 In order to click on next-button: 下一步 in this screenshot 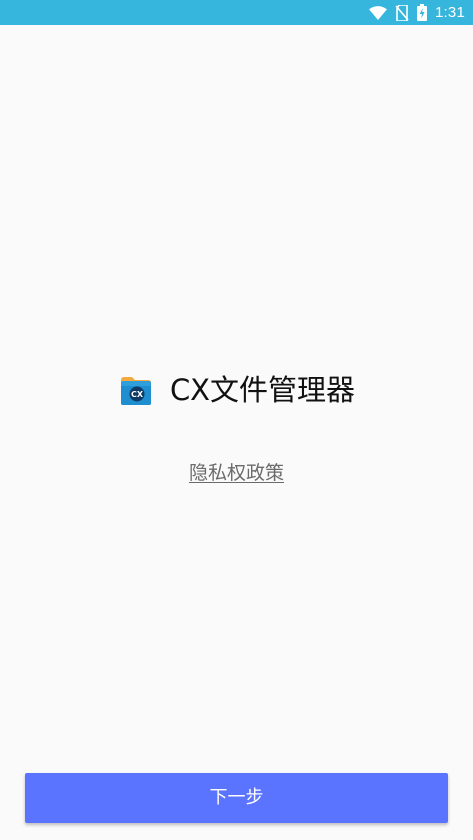, I will do `click(236, 798)`.